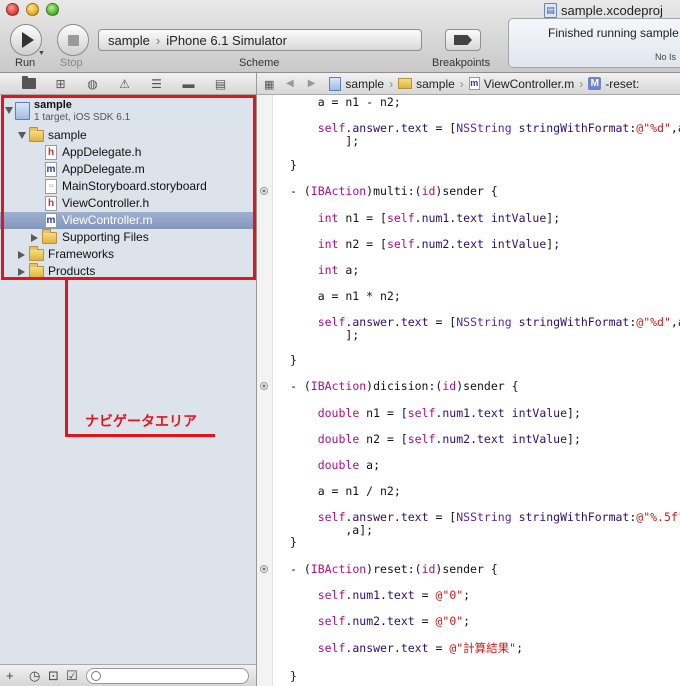  I want to click on tree-row-storyboard: ▭ MainStoryboard.storyboard, so click(128, 186).